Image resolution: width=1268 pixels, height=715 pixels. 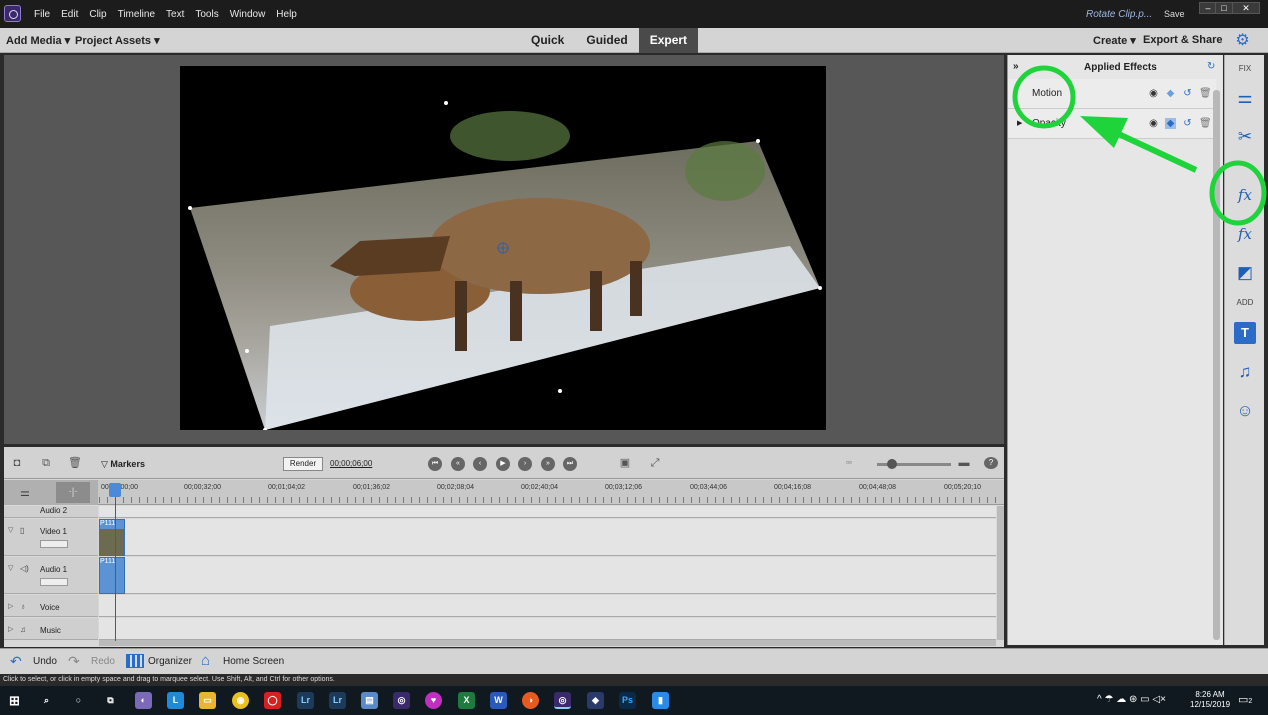 What do you see at coordinates (498, 700) in the screenshot?
I see `word-icon: W` at bounding box center [498, 700].